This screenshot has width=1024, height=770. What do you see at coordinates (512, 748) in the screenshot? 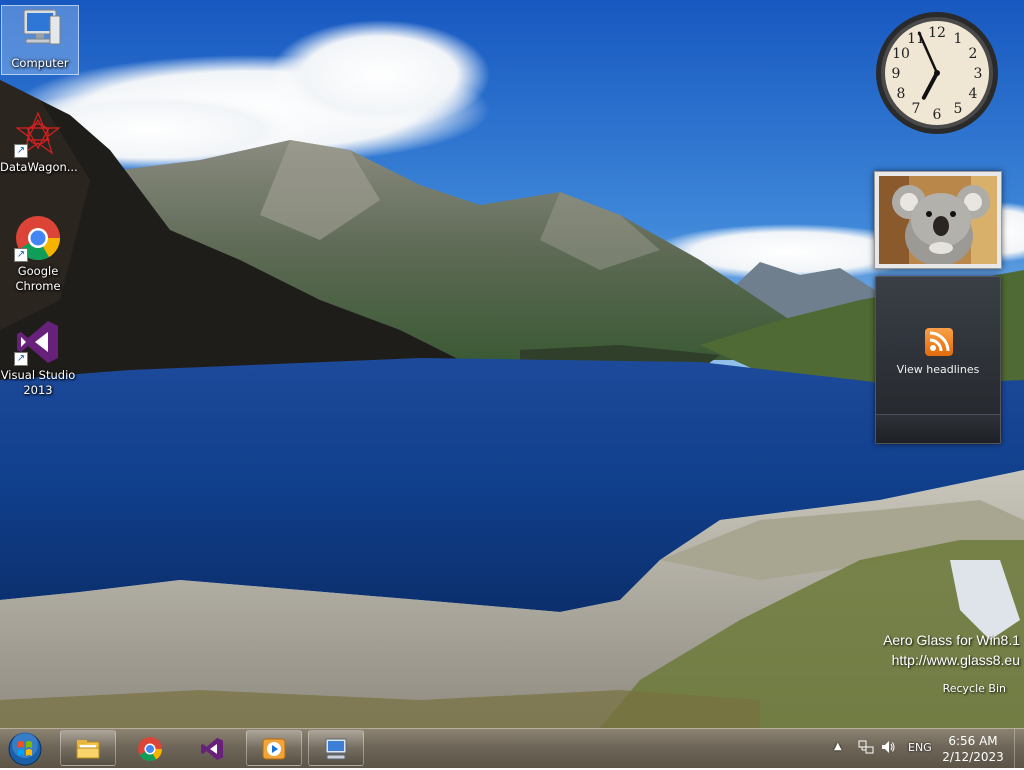
I see `taskbar: ▲ ENG 6:56 AM 2/12/2023` at bounding box center [512, 748].